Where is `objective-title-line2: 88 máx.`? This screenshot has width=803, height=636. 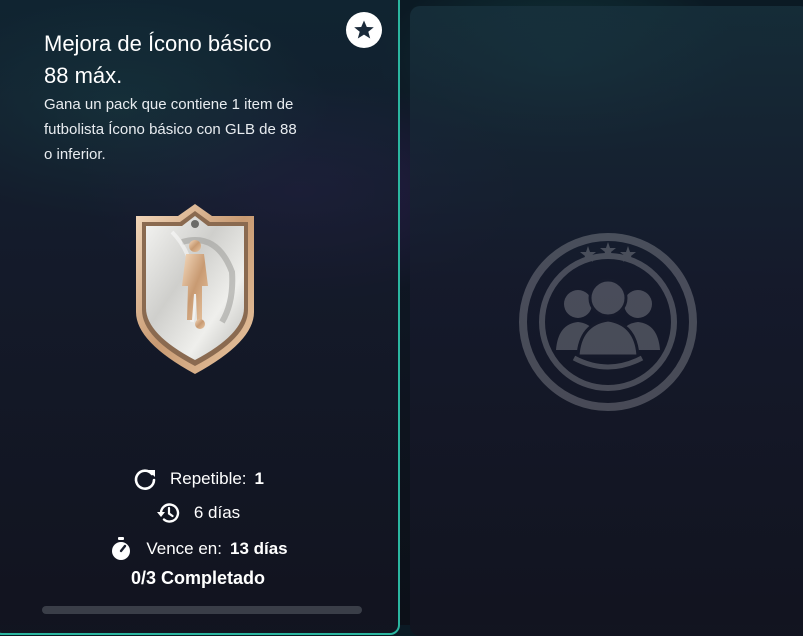
objective-title-line2: 88 máx. is located at coordinates (83, 75).